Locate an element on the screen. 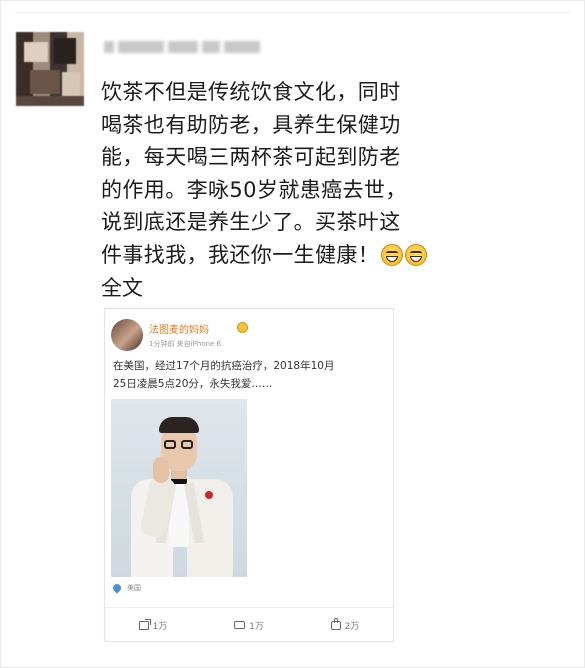 The height and width of the screenshot is (668, 585). embedded-user-name: 法图麦的妈妈 is located at coordinates (179, 330).